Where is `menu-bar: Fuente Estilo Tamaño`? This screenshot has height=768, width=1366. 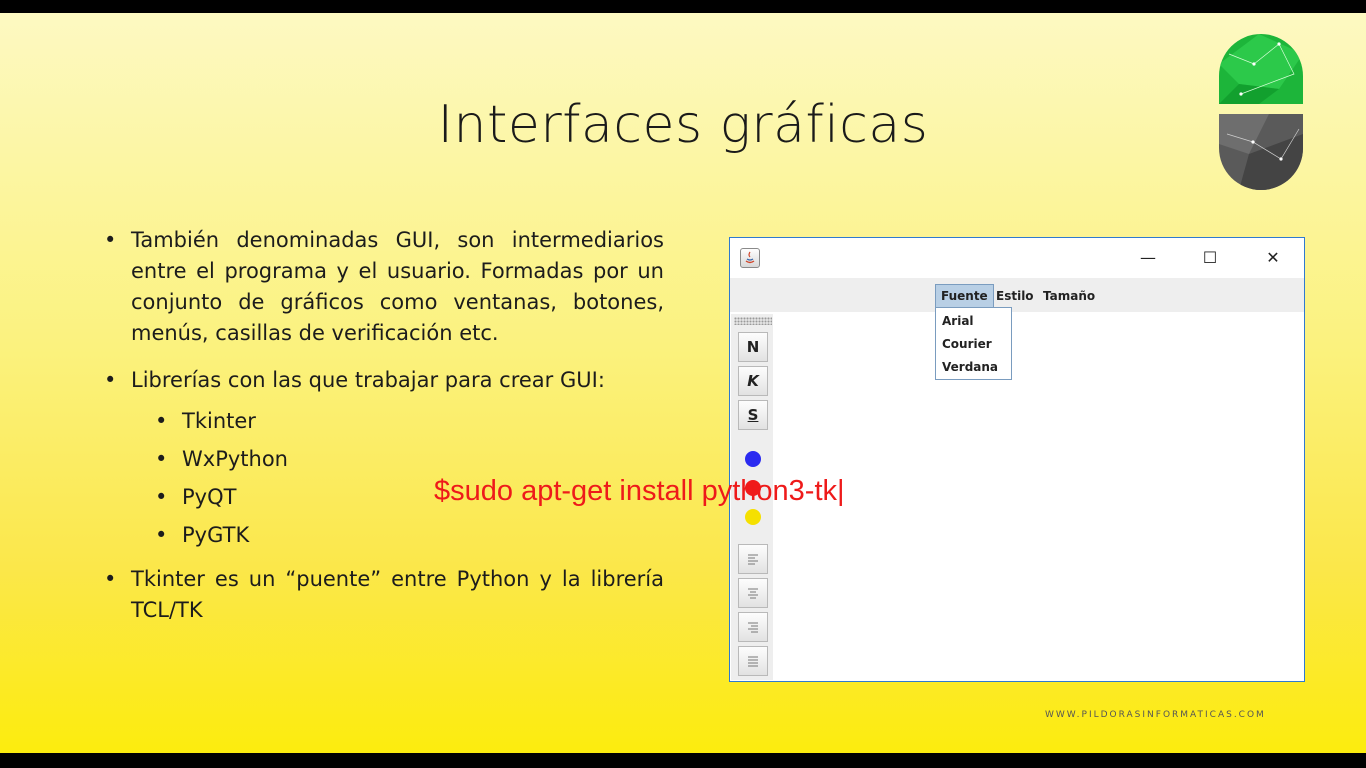 menu-bar: Fuente Estilo Tamaño is located at coordinates (1017, 295).